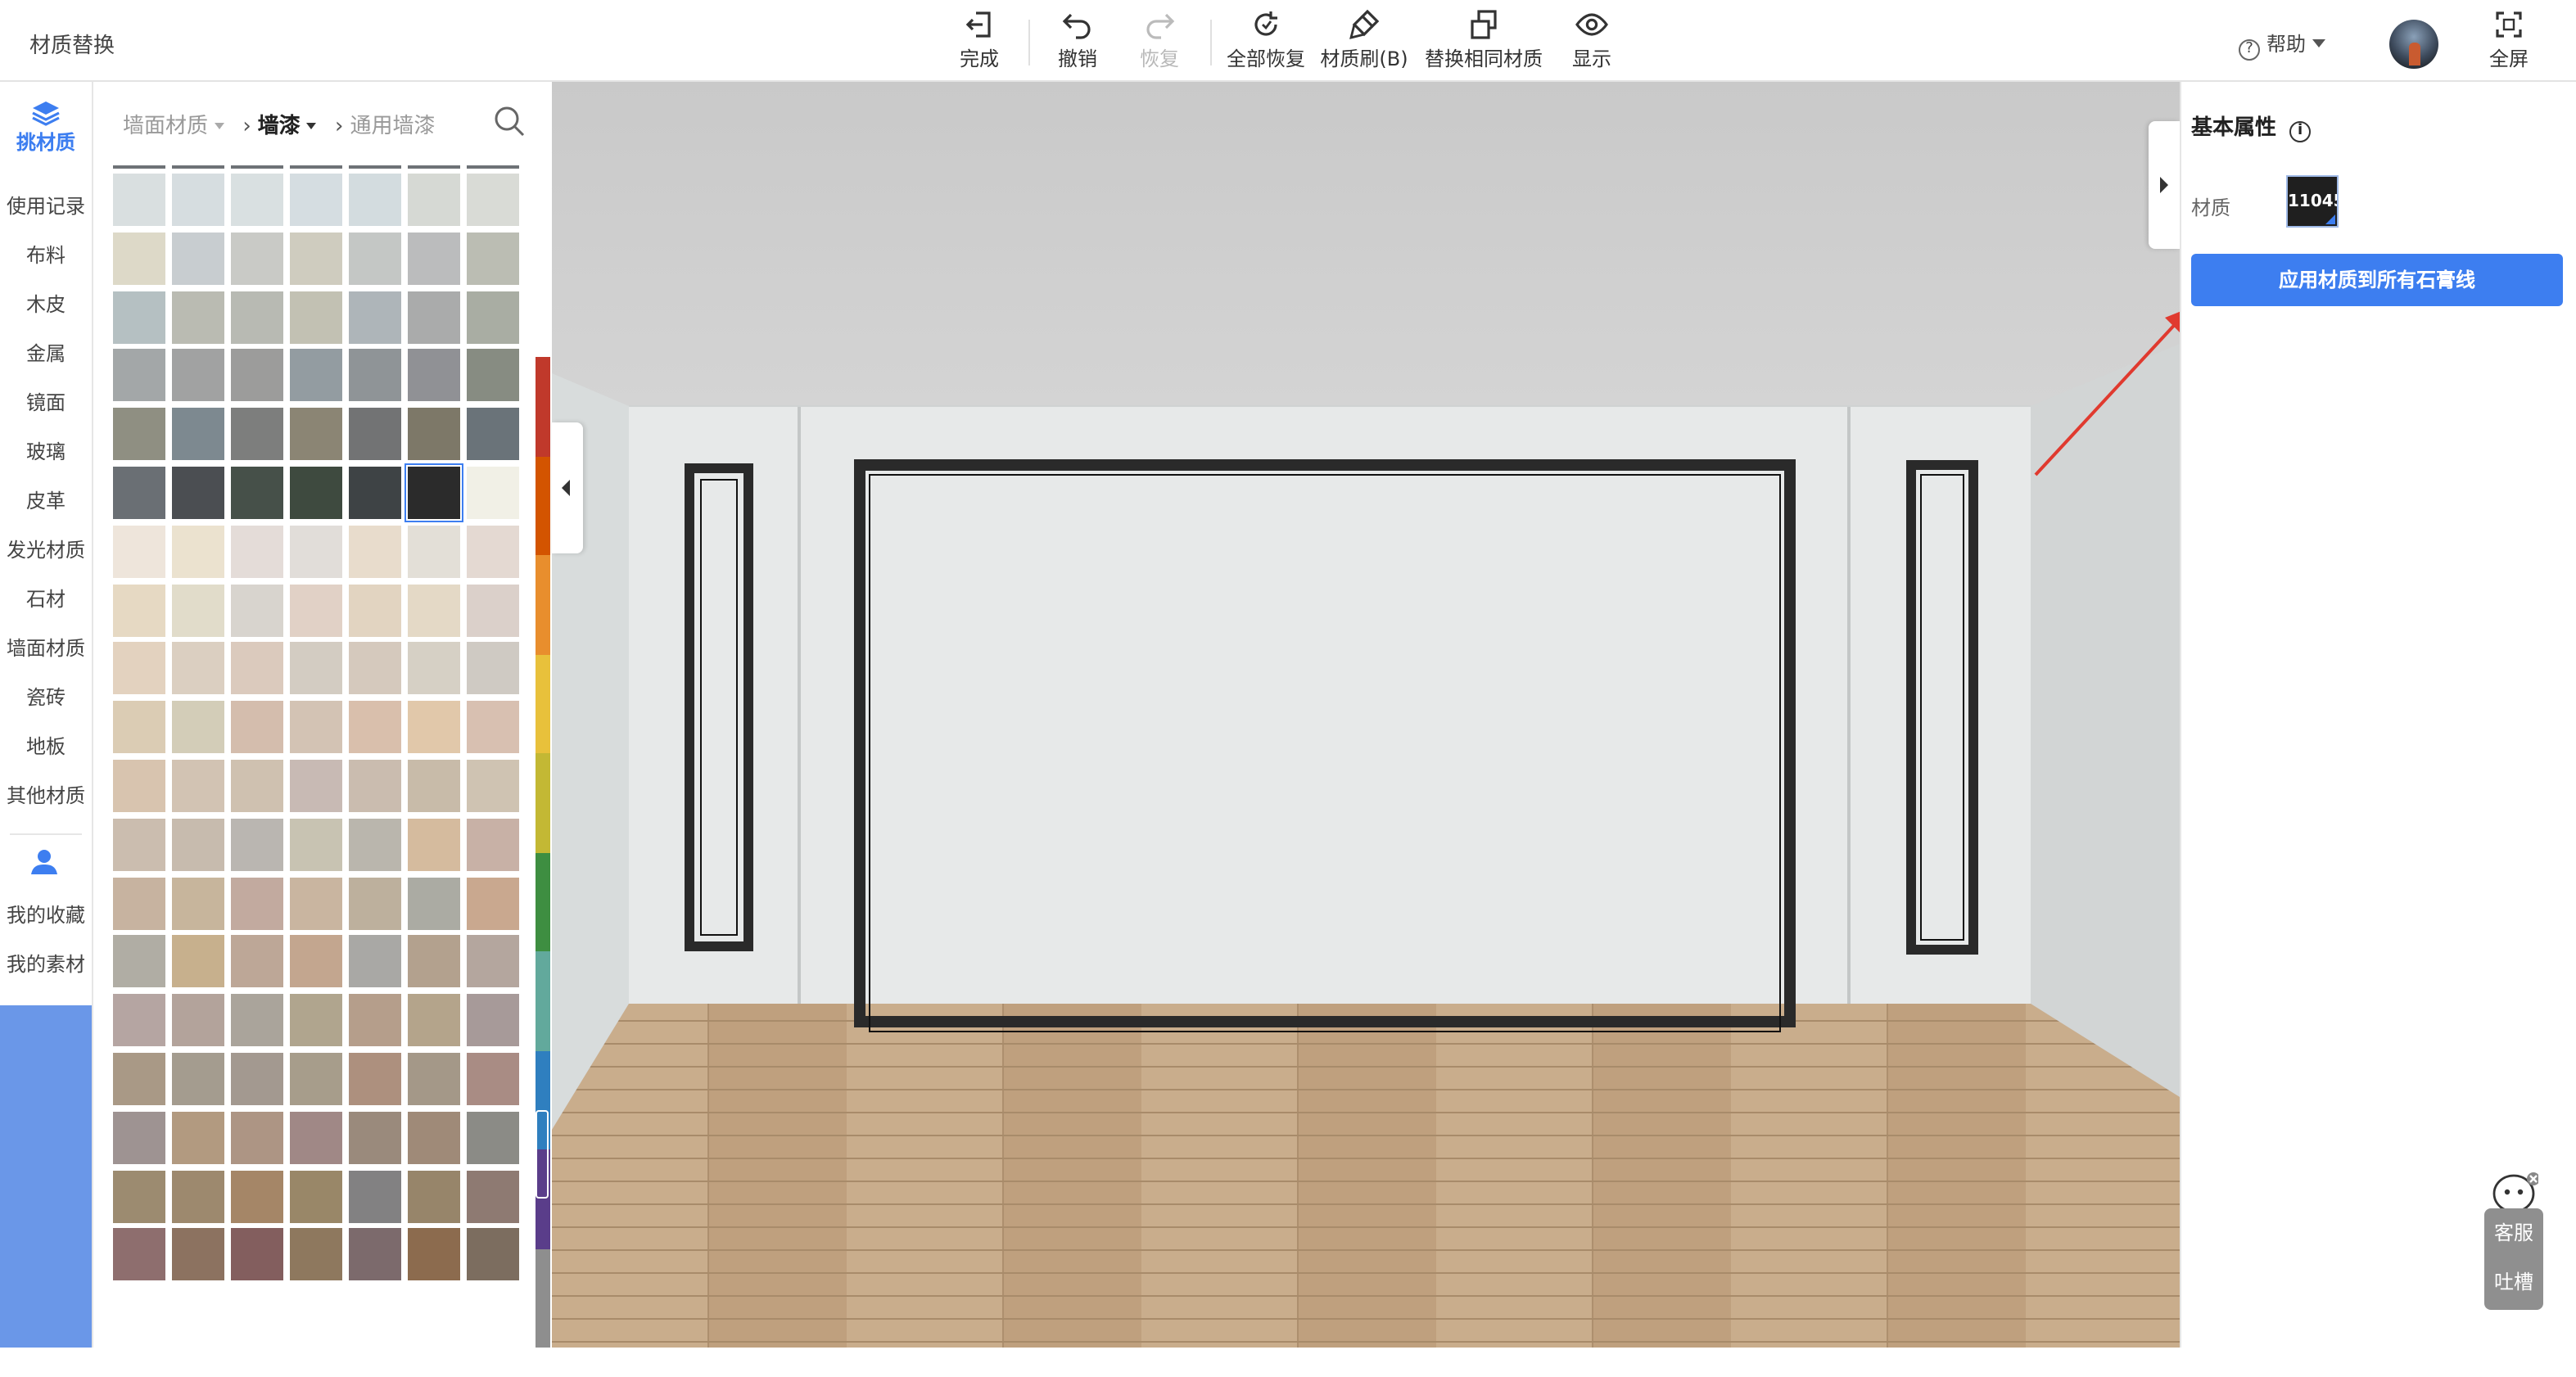 The width and height of the screenshot is (2576, 1377). What do you see at coordinates (46, 304) in the screenshot?
I see `category-veneer: 木皮` at bounding box center [46, 304].